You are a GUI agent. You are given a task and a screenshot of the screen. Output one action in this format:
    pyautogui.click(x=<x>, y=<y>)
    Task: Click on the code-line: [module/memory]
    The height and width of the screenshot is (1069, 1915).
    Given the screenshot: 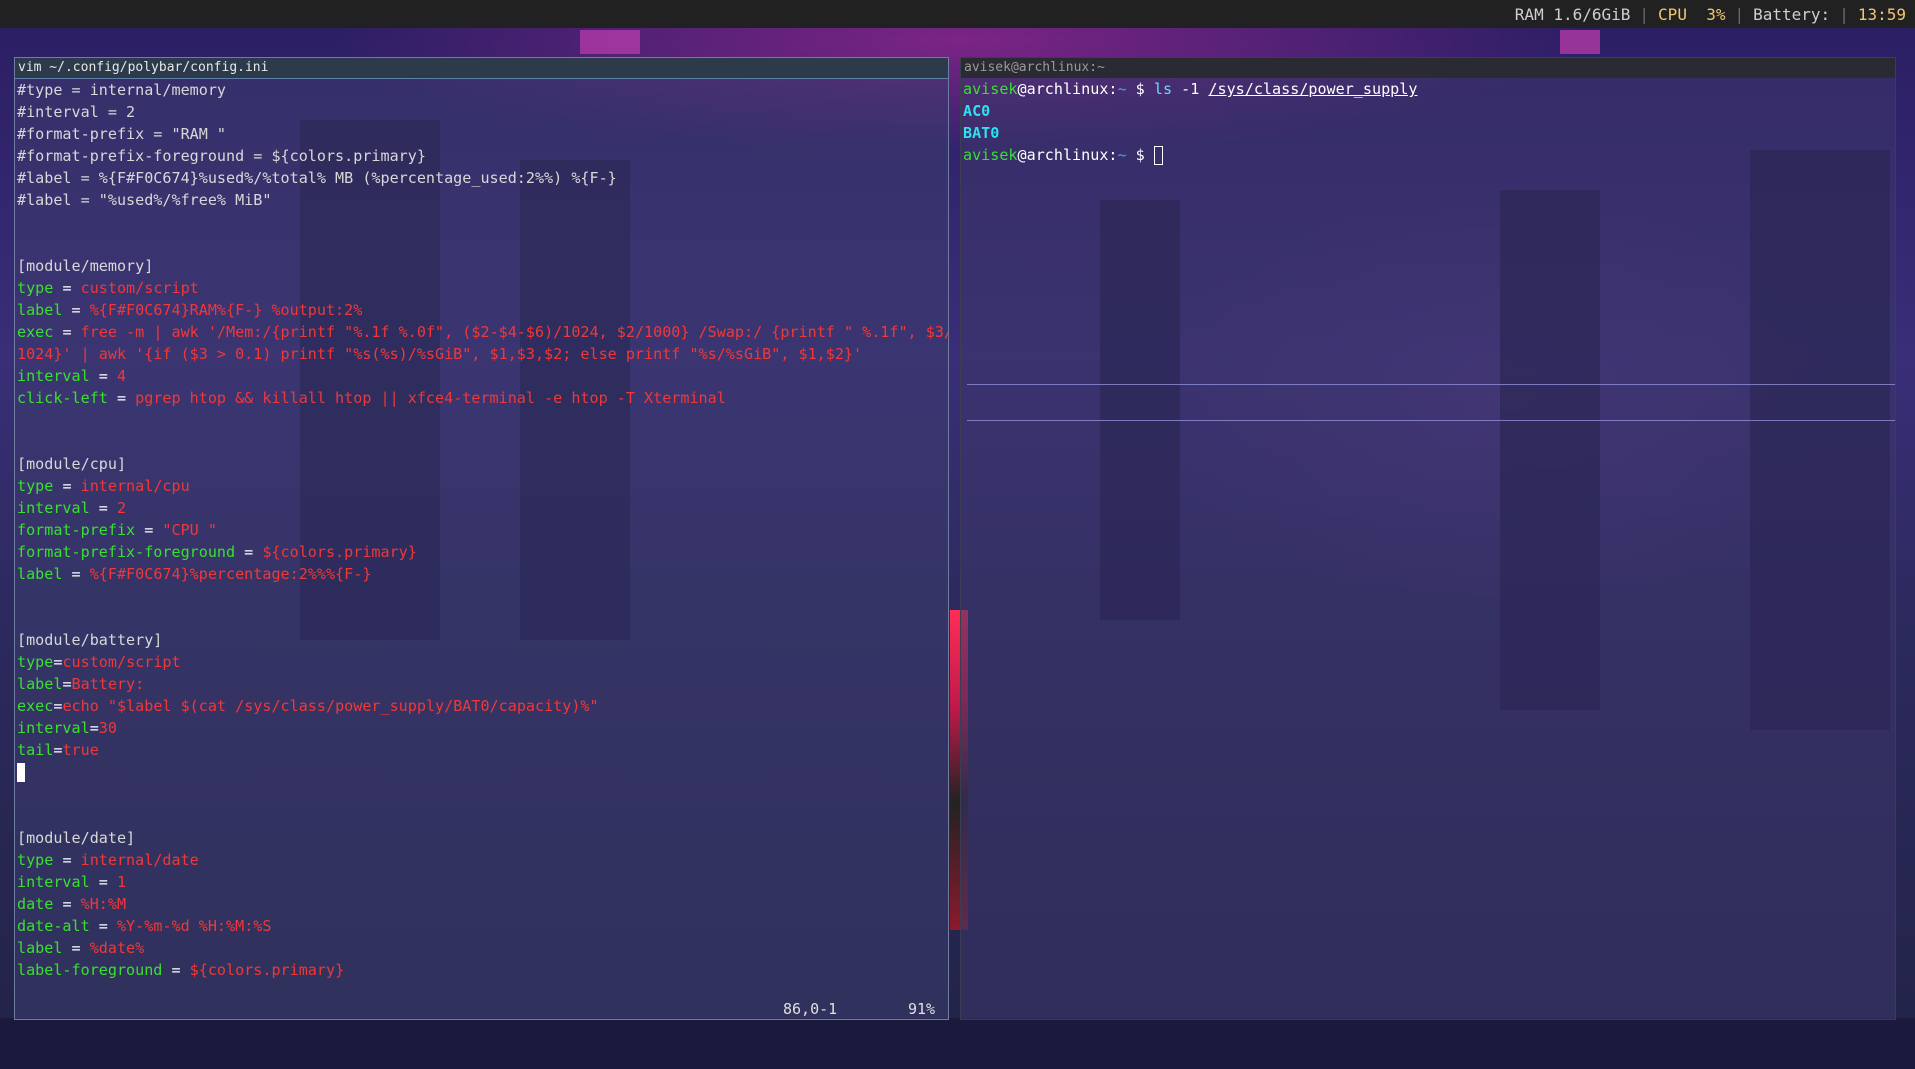 What is the action you would take?
    pyautogui.click(x=482, y=266)
    